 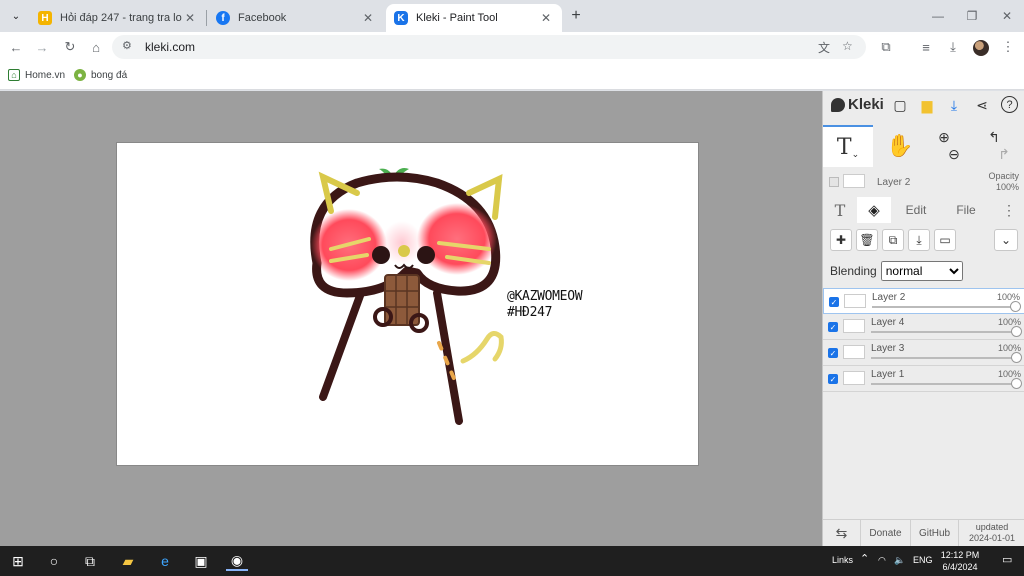 I want to click on current-layer-row: Layer 2 Opacity 100%, so click(x=923, y=183).